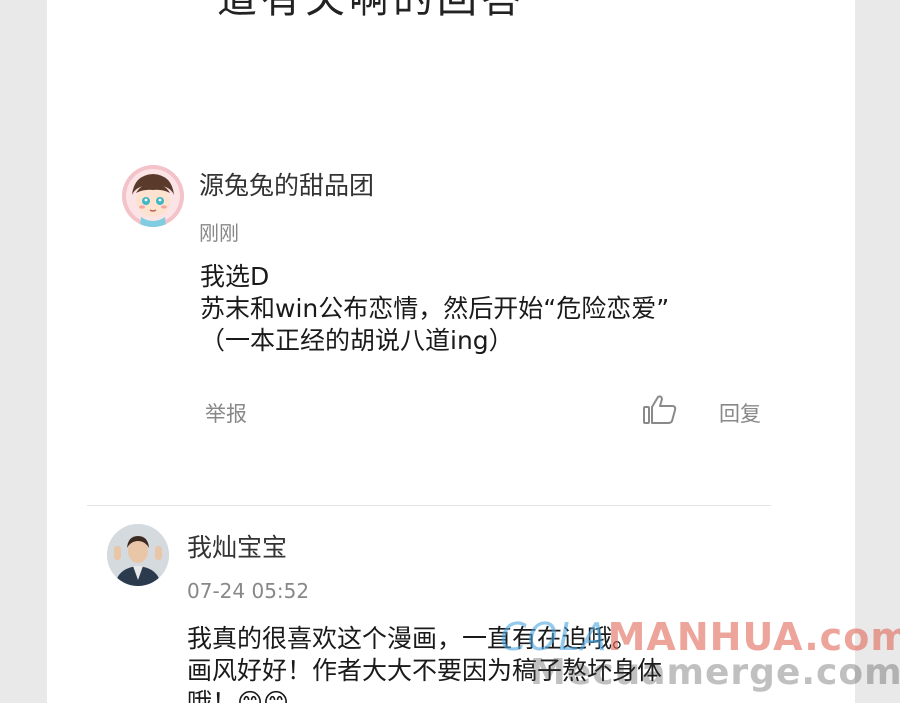  What do you see at coordinates (237, 546) in the screenshot?
I see `comment-username: 我灿宝宝` at bounding box center [237, 546].